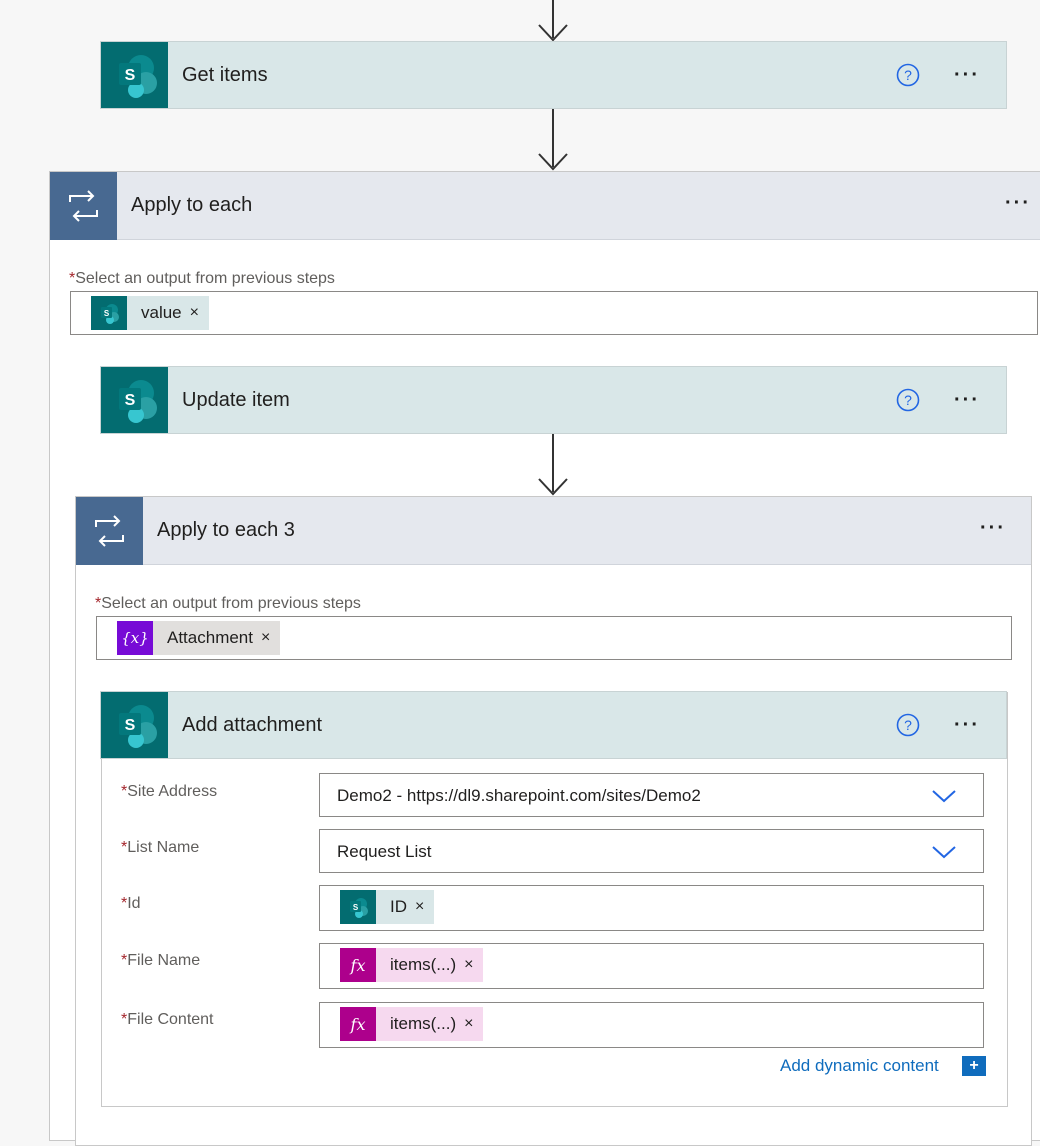  What do you see at coordinates (252, 725) in the screenshot?
I see `card-title: Add attachment` at bounding box center [252, 725].